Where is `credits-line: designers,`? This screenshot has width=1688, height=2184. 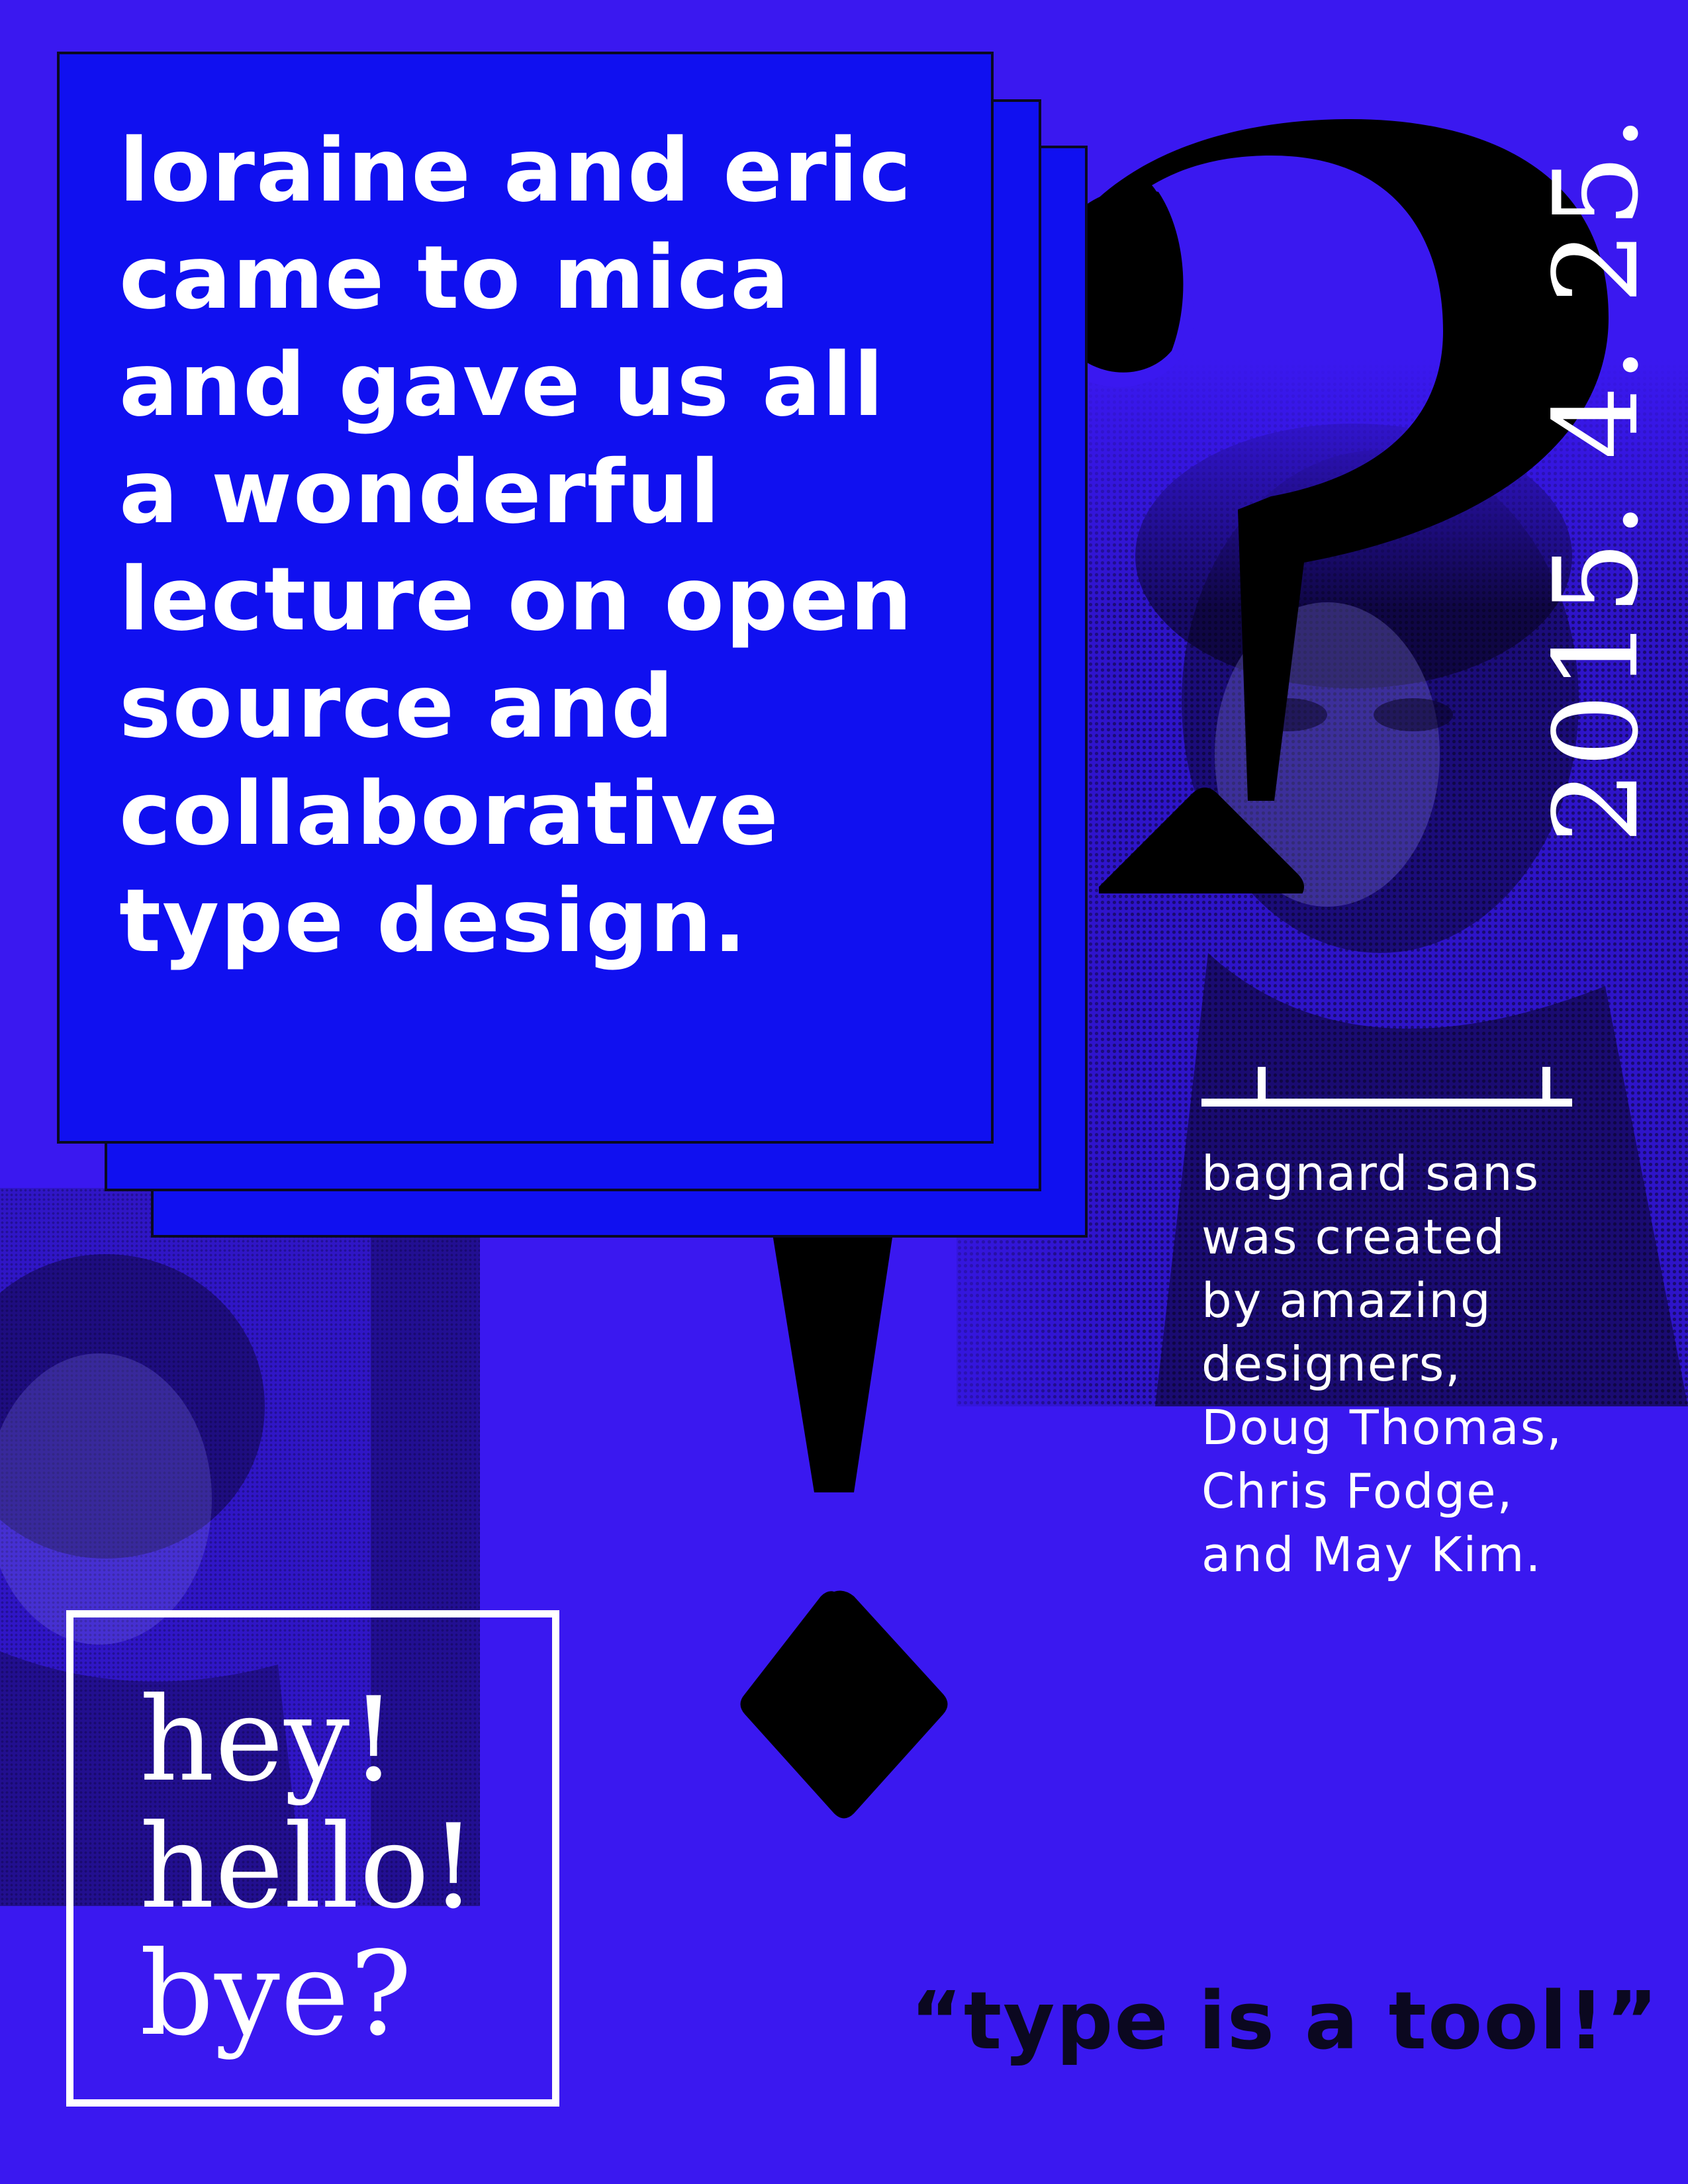
credits-line: designers, is located at coordinates (1331, 1364).